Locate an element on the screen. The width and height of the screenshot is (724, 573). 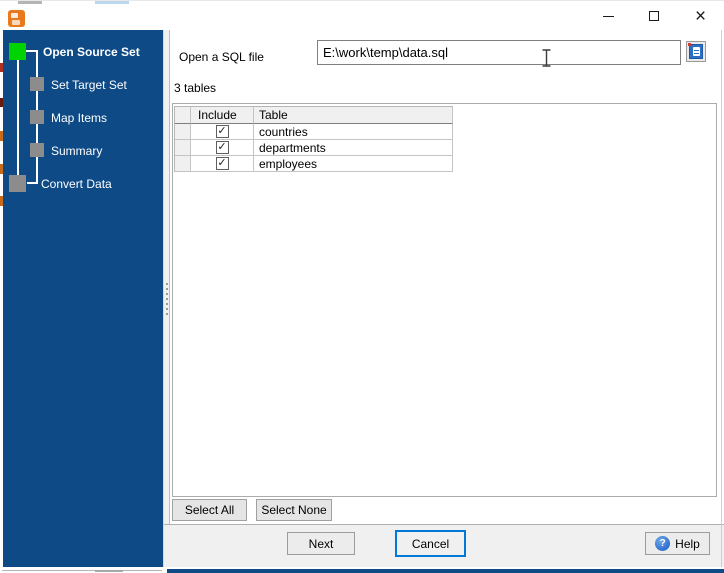
table-name-cell: departments is located at coordinates (353, 148).